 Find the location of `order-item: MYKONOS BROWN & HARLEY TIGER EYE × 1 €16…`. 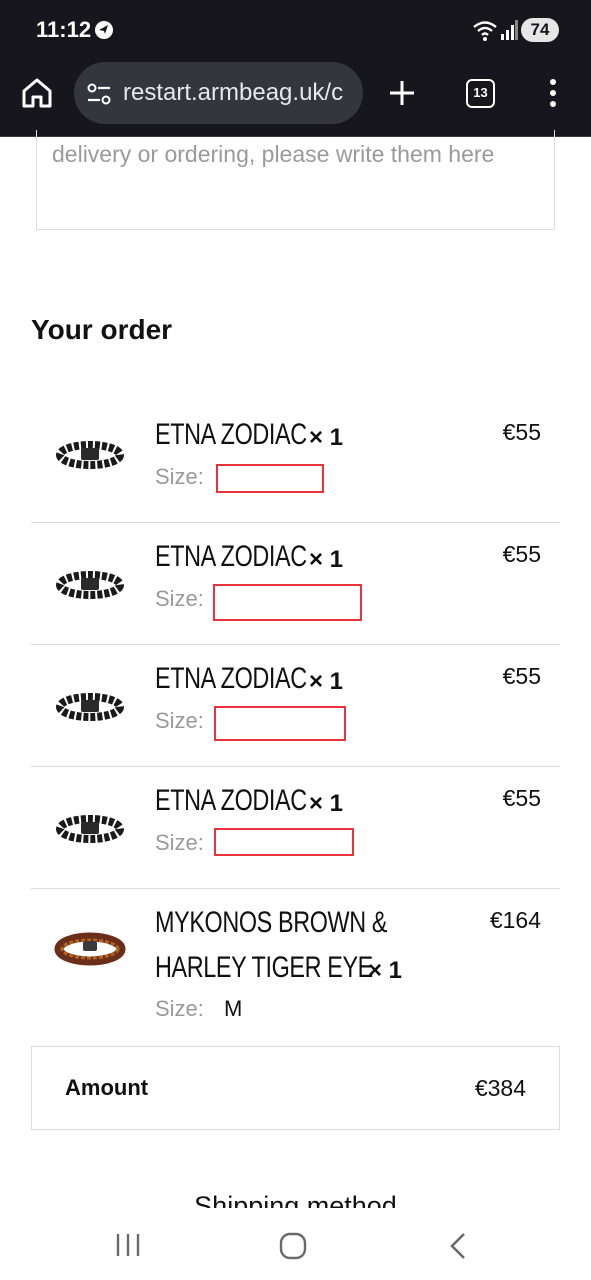

order-item: MYKONOS BROWN & HARLEY TIGER EYE × 1 €16… is located at coordinates (295, 963).